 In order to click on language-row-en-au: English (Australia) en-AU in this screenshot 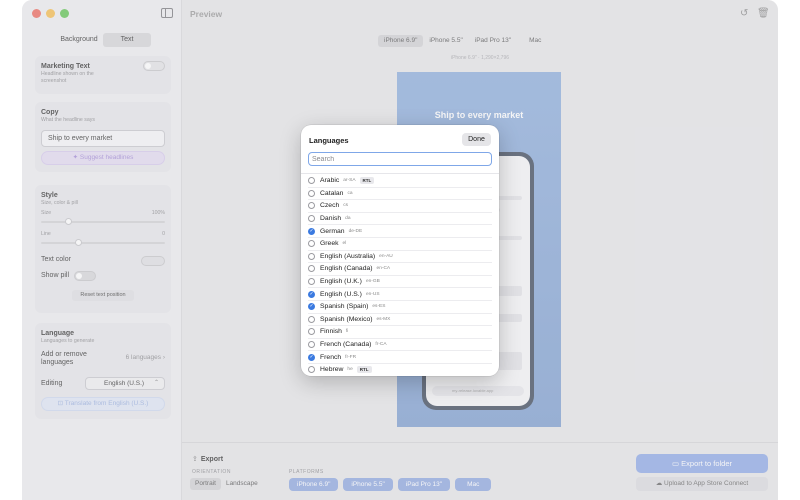, I will do `click(400, 257)`.